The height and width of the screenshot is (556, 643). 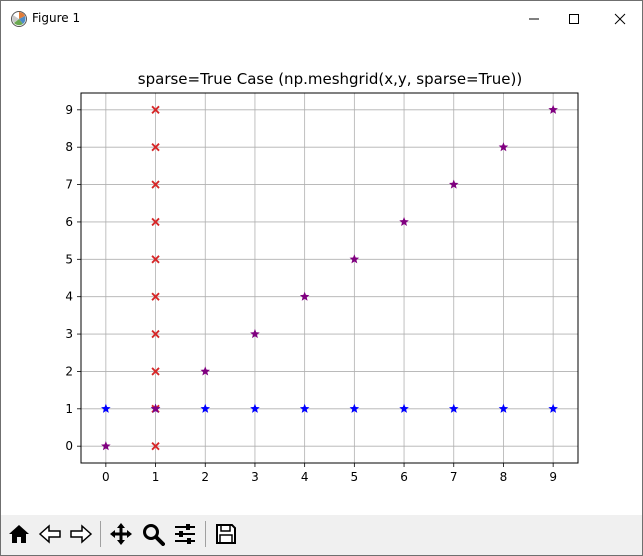 What do you see at coordinates (534, 19) in the screenshot?
I see `minimize-icon` at bounding box center [534, 19].